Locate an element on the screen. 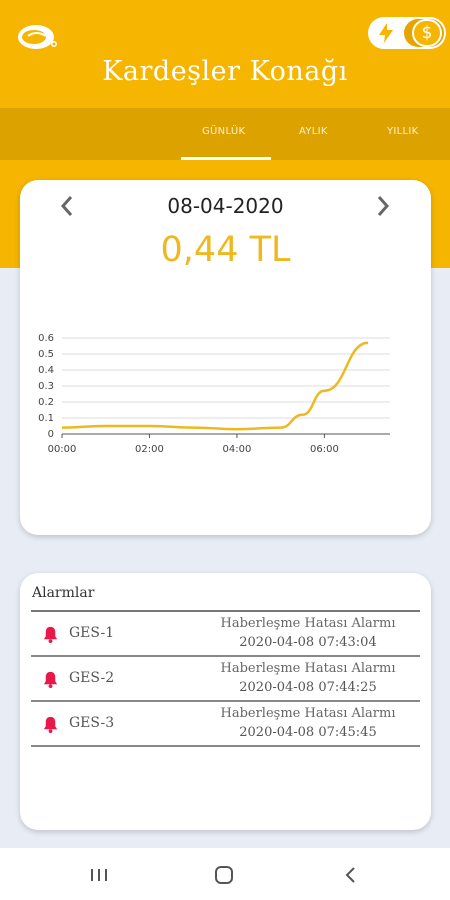 The width and height of the screenshot is (450, 900). y-tick-label: 0.4 is located at coordinates (46, 370).